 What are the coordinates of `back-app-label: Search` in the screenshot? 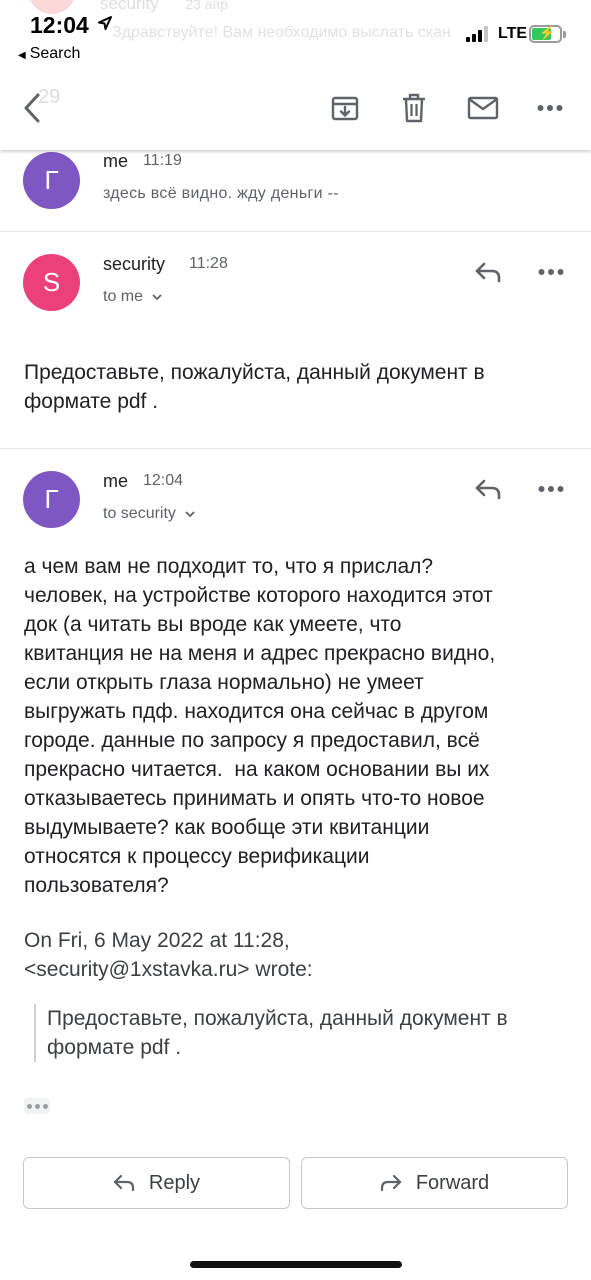 It's located at (55, 53).